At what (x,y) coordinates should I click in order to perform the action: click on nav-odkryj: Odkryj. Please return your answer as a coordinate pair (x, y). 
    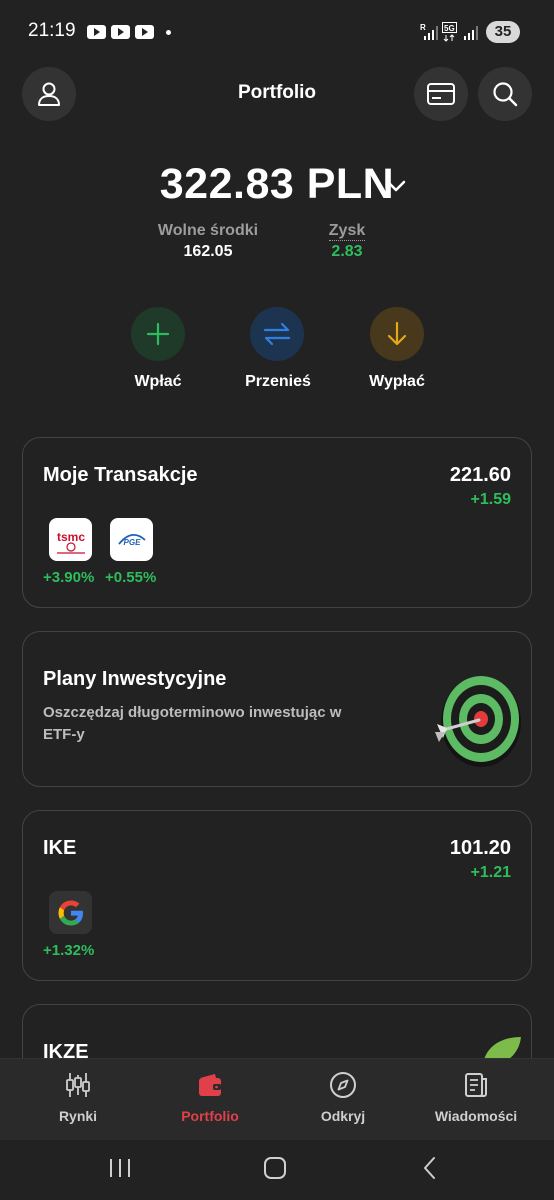
    Looking at the image, I should click on (343, 1097).